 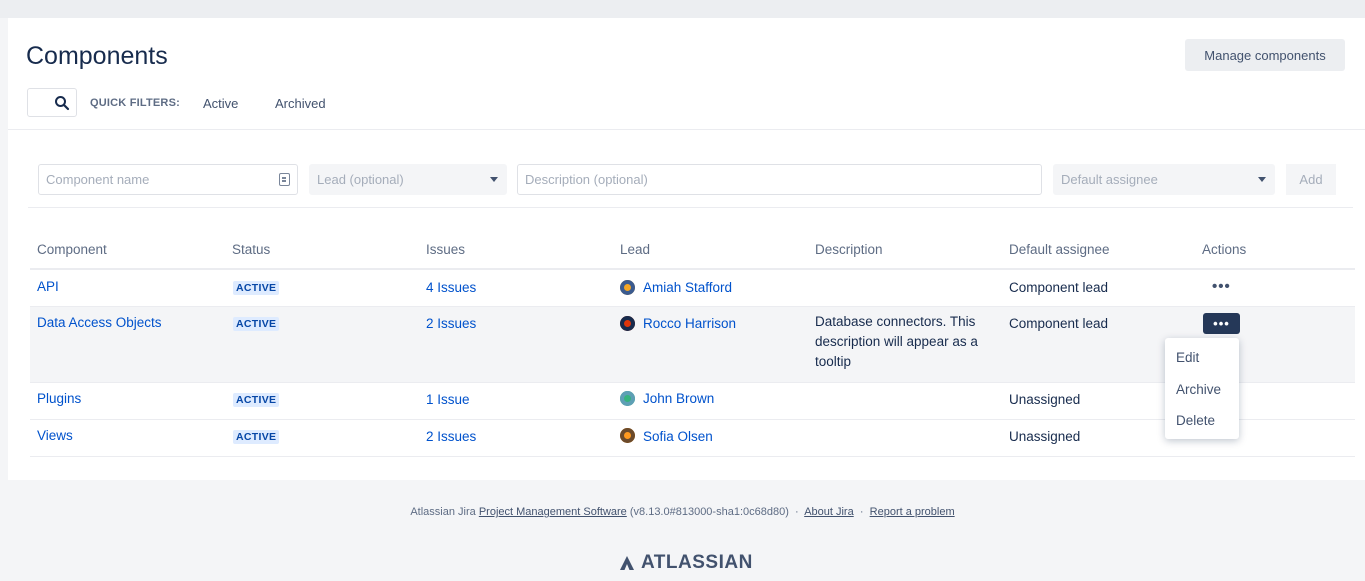 What do you see at coordinates (678, 436) in the screenshot?
I see `lead-link: Sofia Olsen` at bounding box center [678, 436].